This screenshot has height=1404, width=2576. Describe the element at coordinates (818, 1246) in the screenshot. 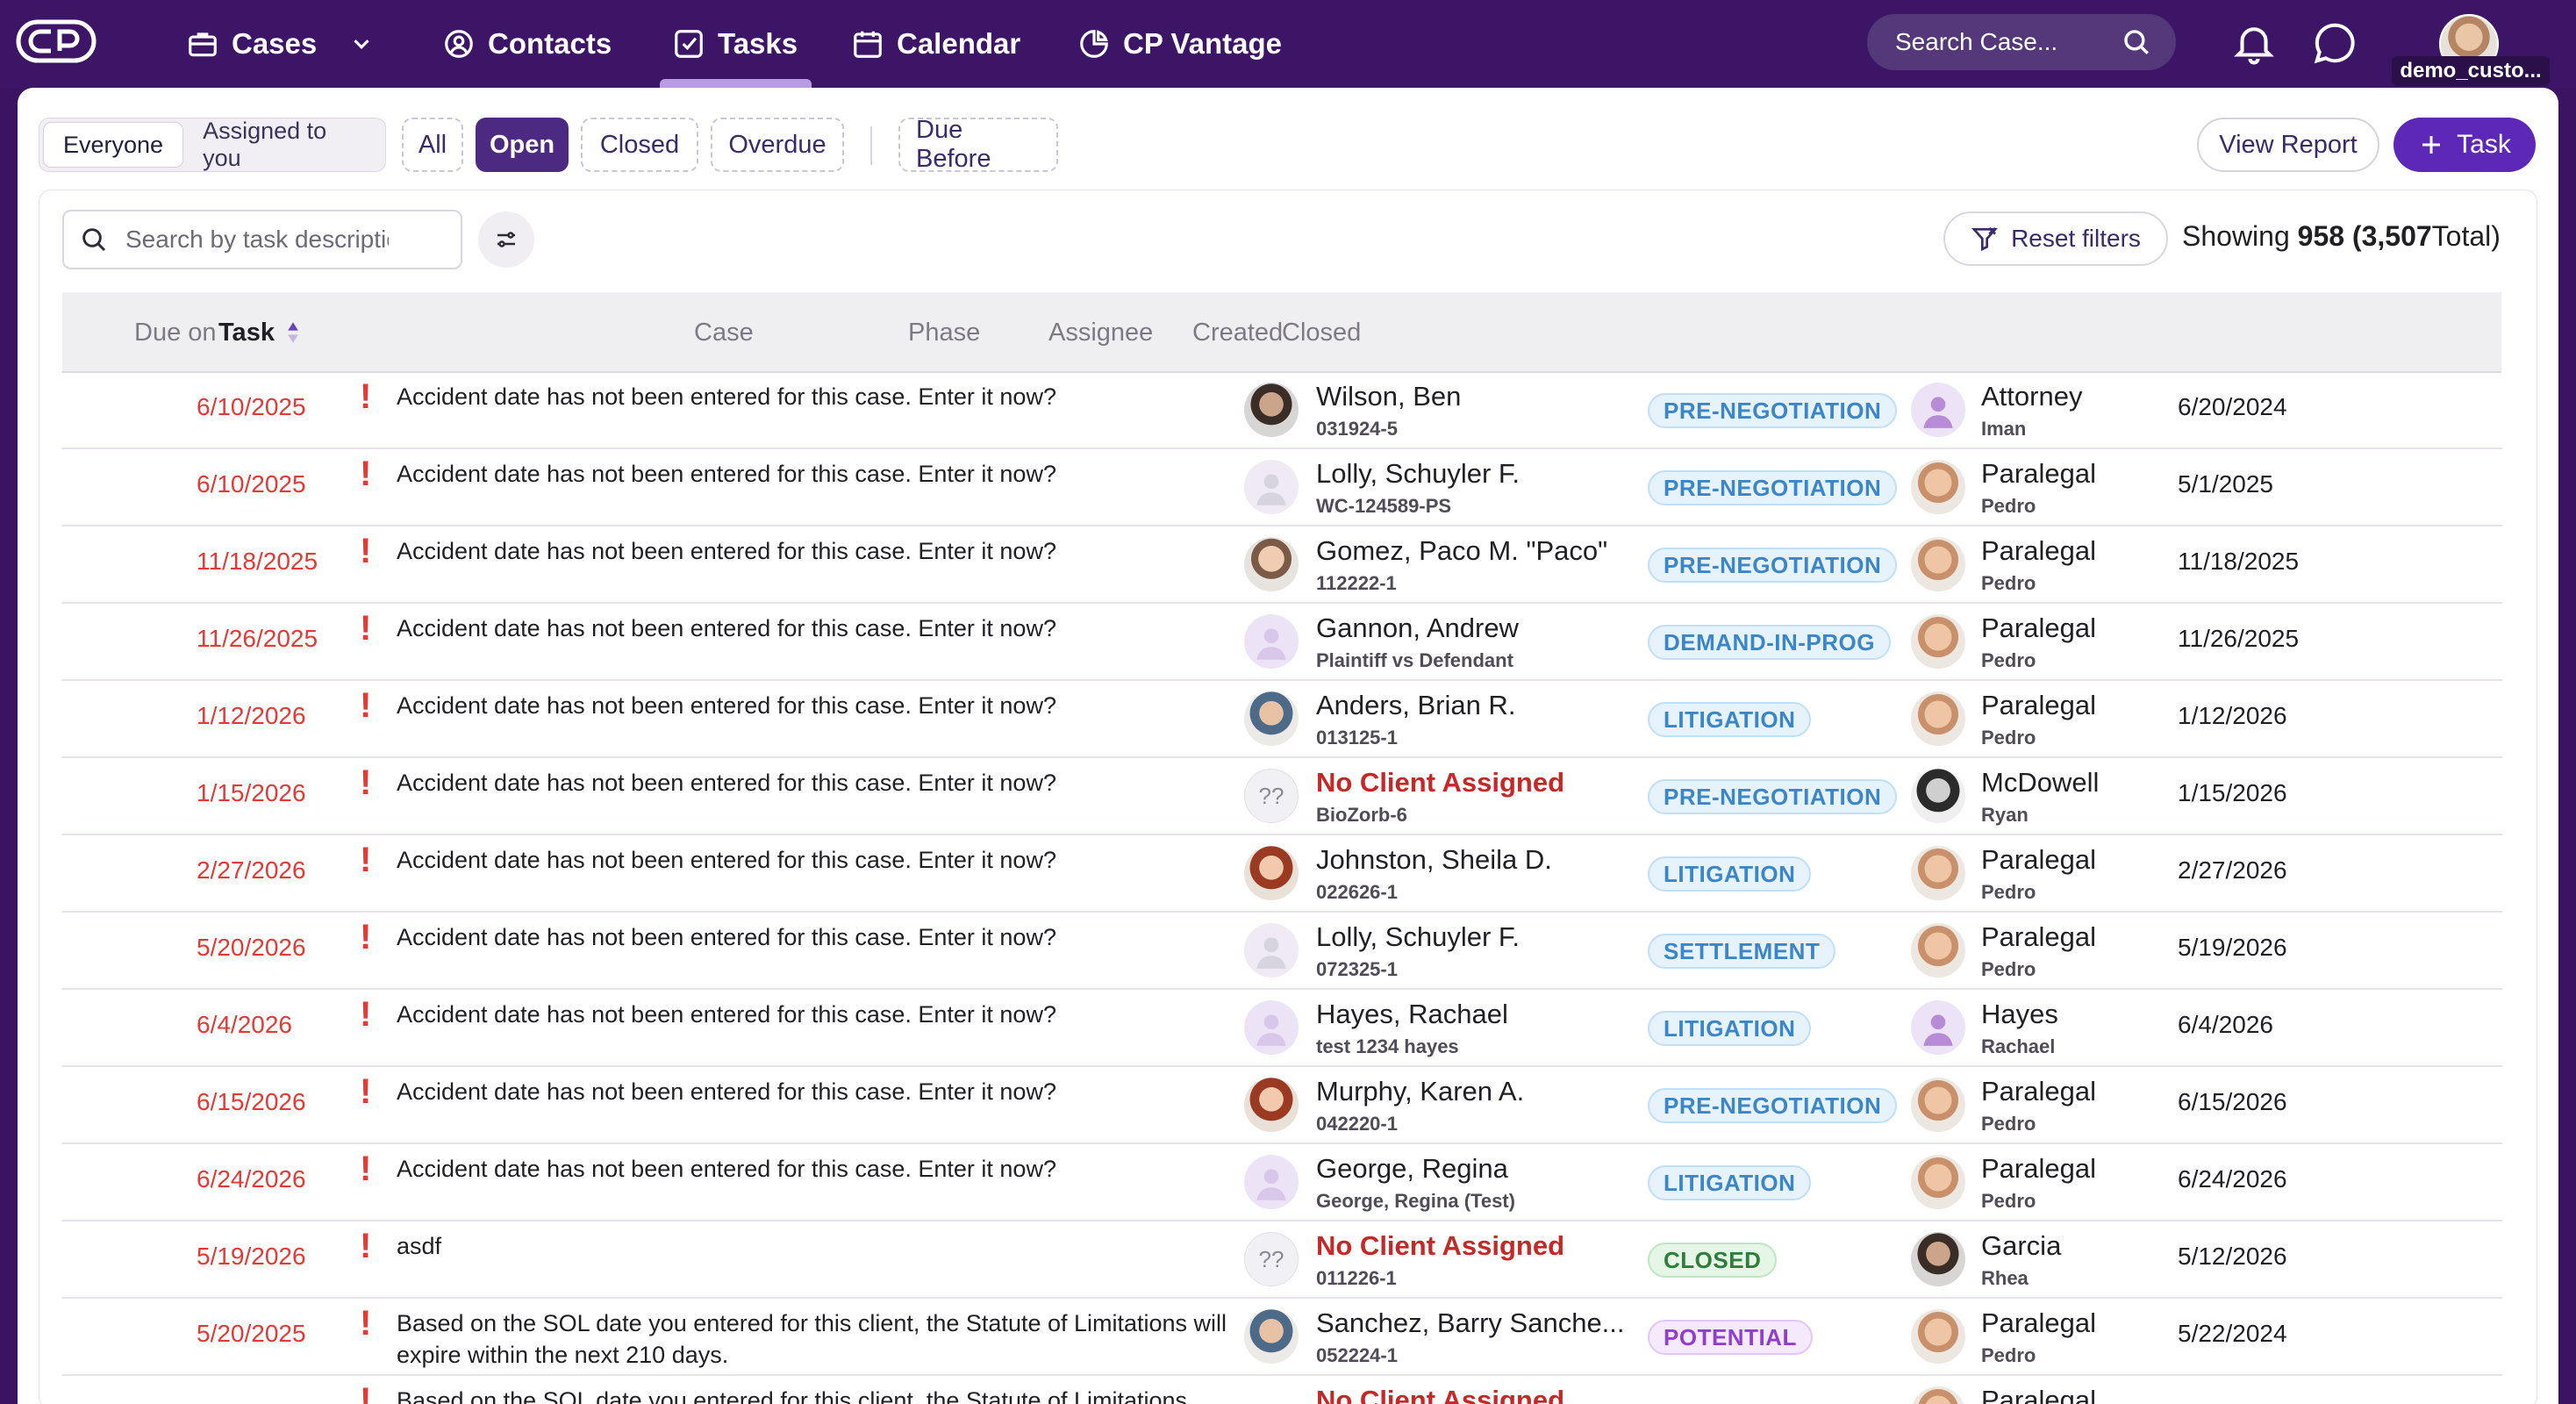

I see `task-description: asdf` at that location.